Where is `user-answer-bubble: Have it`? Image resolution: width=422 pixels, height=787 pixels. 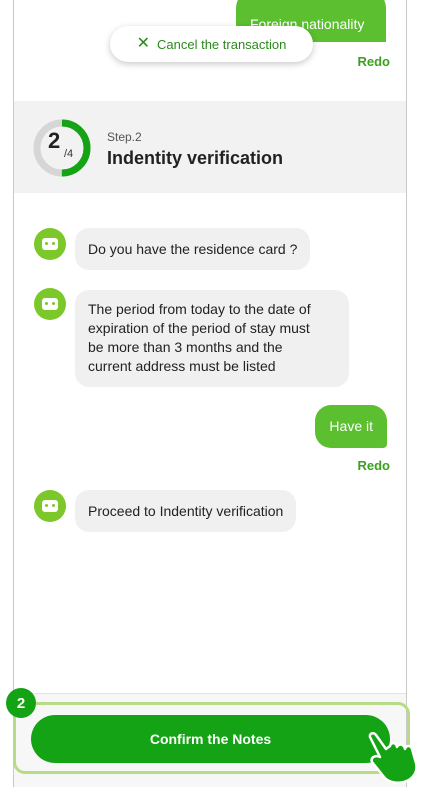
user-answer-bubble: Have it is located at coordinates (351, 426).